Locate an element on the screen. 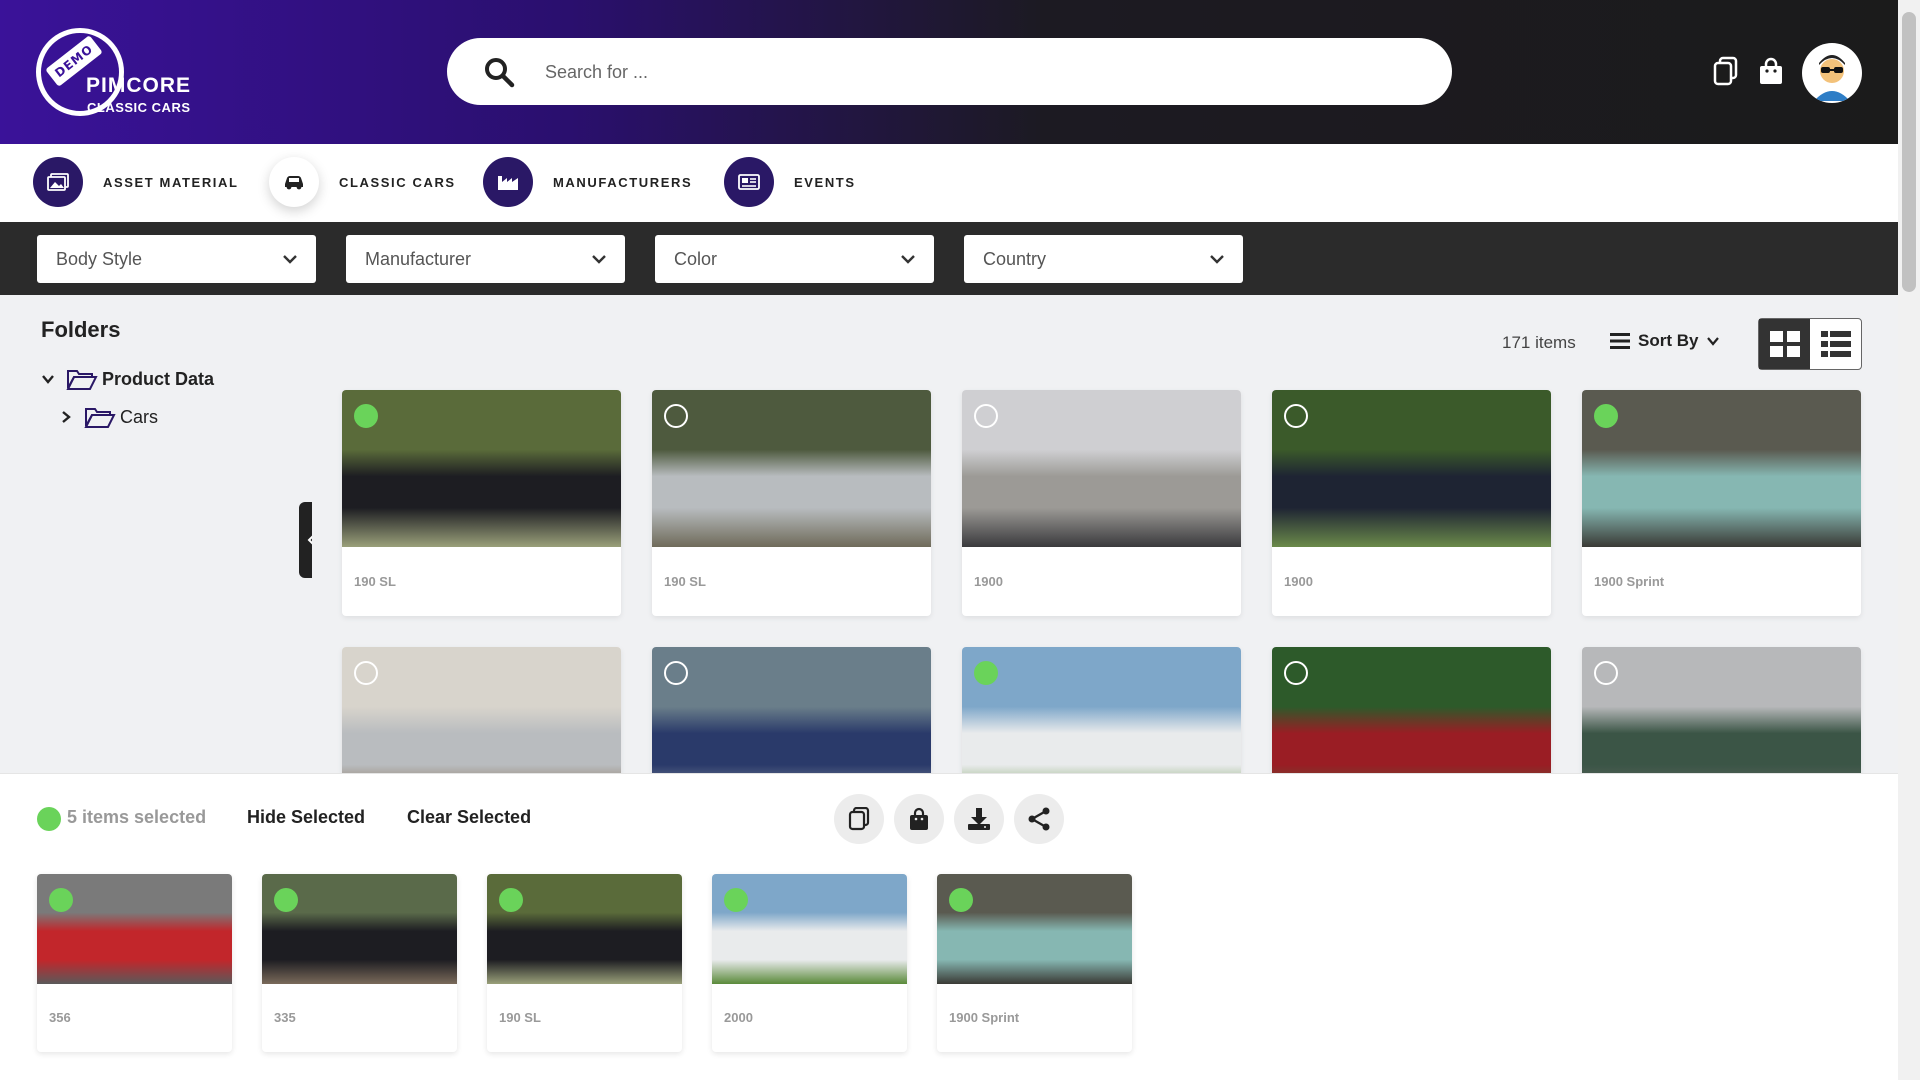  nav-item-events: EVENTS is located at coordinates (790, 182).